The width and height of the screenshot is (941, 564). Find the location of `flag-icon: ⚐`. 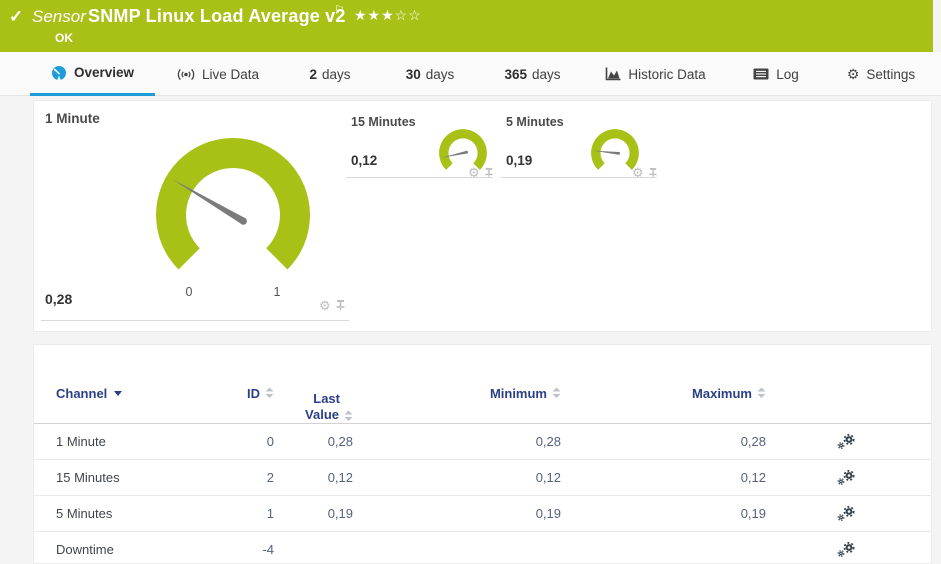

flag-icon: ⚐ is located at coordinates (339, 10).